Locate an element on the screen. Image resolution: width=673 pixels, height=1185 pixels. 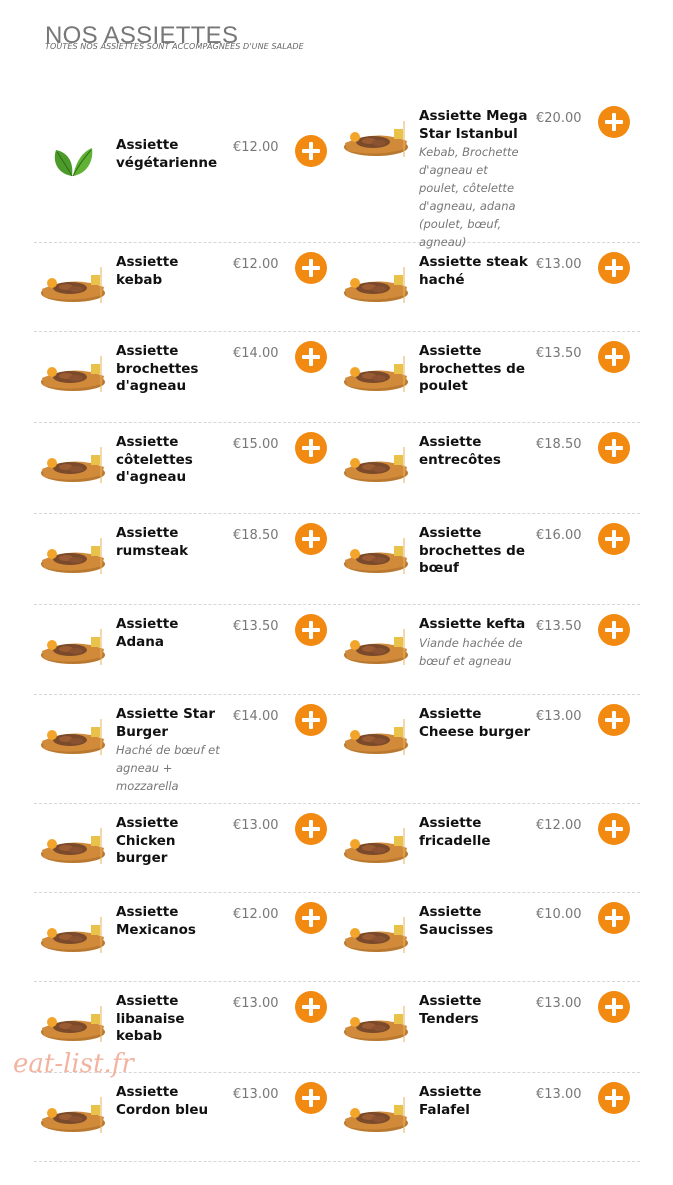
menu-item: Assiette rumsteak €18.50 is located at coordinates (185, 559).